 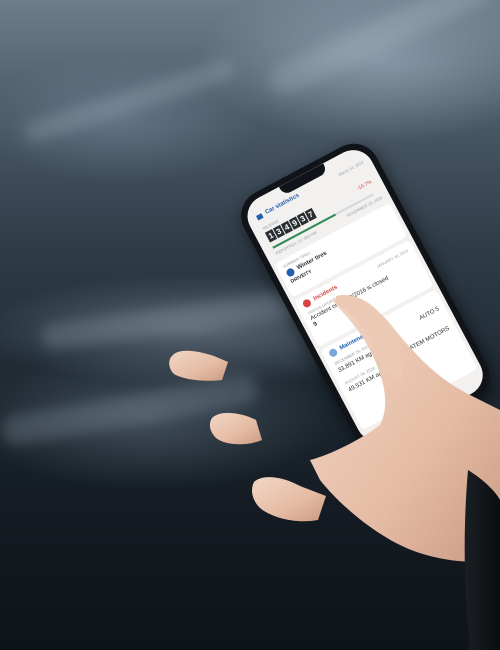 I want to click on stats-icon, so click(x=259, y=216).